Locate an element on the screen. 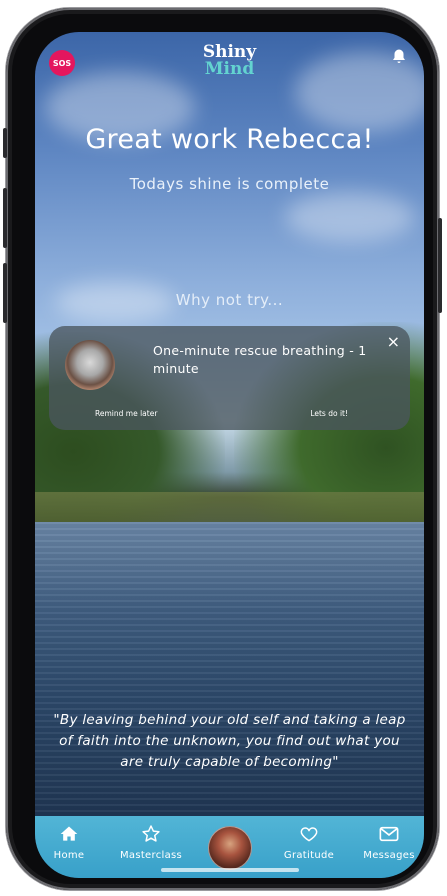  avatar is located at coordinates (230, 848).